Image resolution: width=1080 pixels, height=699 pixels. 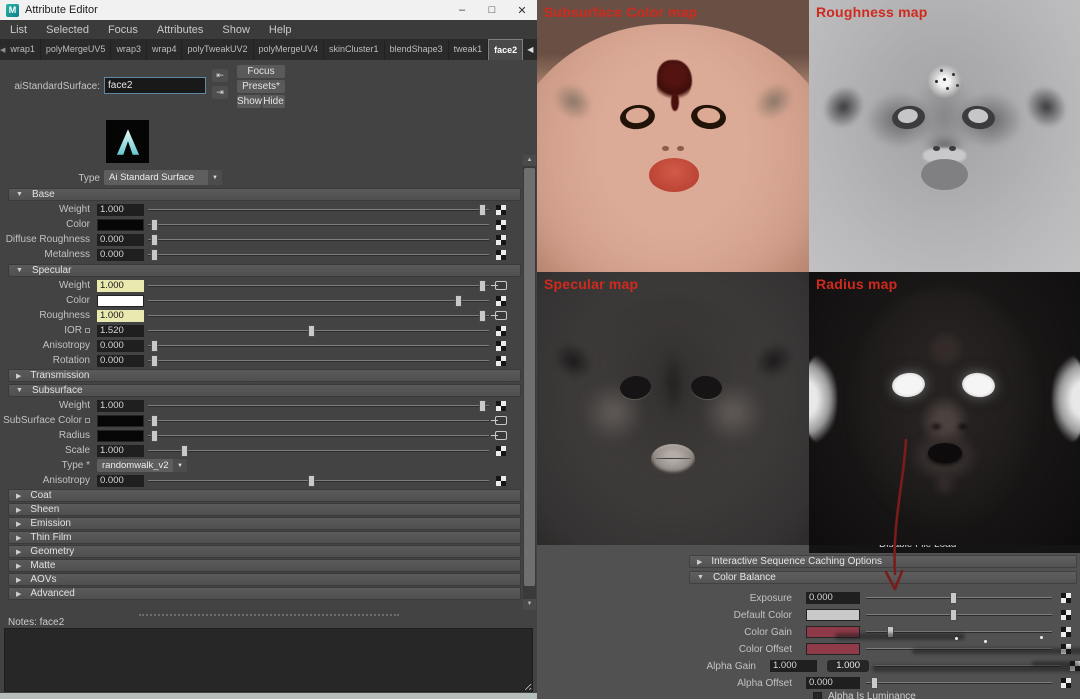 I want to click on tab-wrap1: wrap1, so click(x=23, y=49).